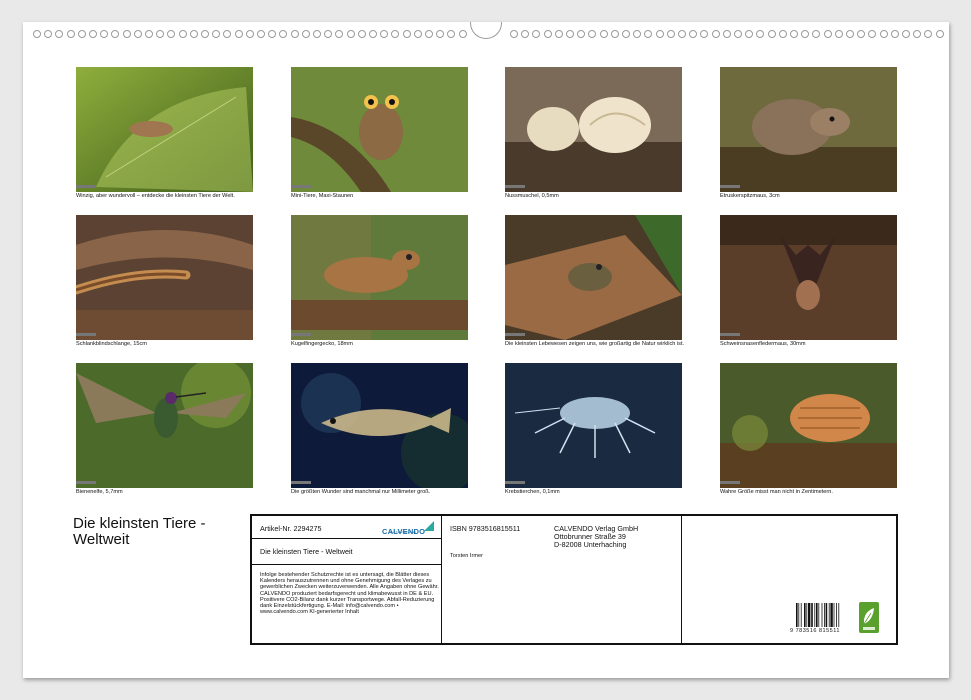 This screenshot has height=700, width=971. Describe the element at coordinates (466, 556) in the screenshot. I see `author: Torsten Irmer` at that location.